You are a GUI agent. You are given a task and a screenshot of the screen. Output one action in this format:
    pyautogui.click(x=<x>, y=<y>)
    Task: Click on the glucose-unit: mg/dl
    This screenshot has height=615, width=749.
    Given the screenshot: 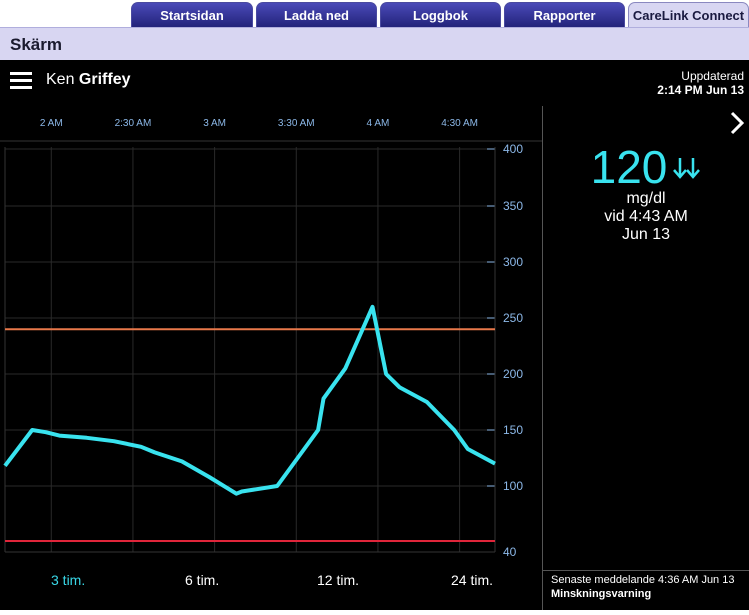 What is the action you would take?
    pyautogui.click(x=646, y=199)
    